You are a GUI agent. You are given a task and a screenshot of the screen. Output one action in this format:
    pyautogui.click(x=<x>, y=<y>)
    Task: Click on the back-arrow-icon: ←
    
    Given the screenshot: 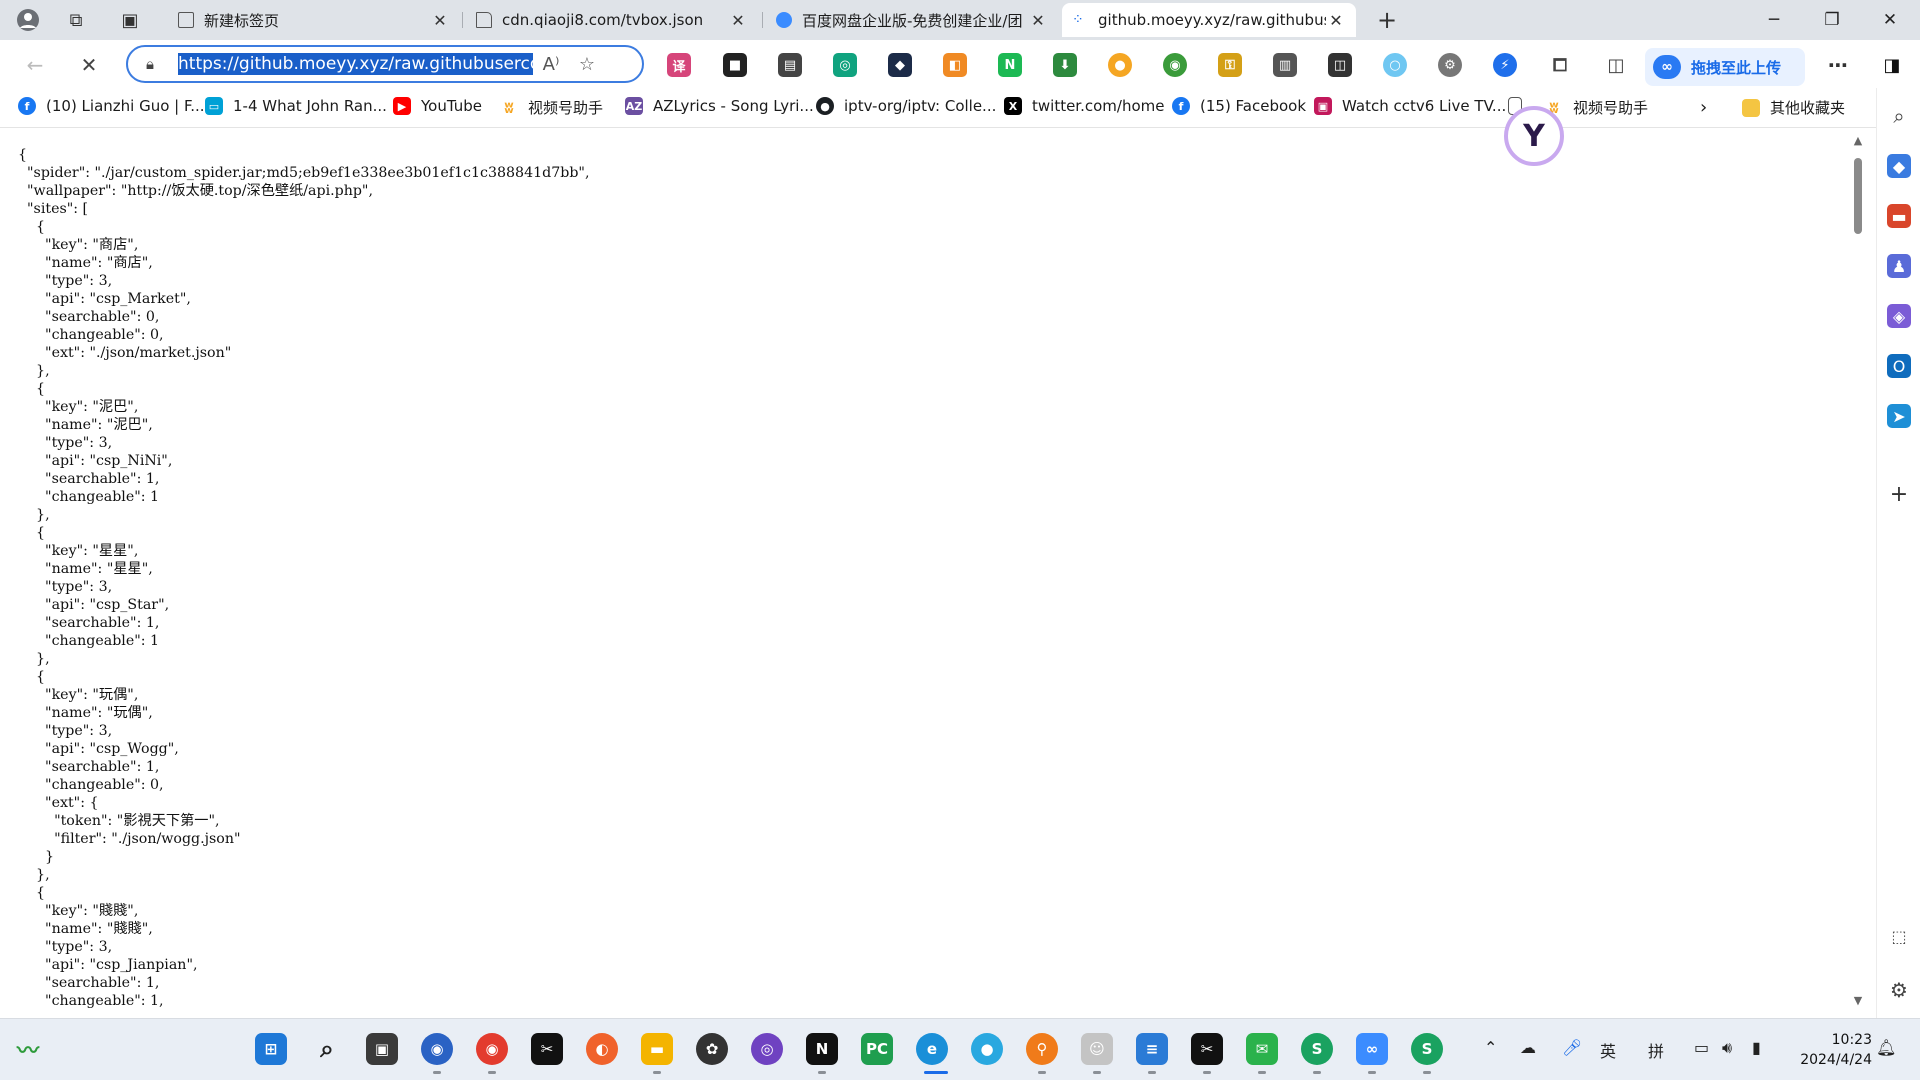 What is the action you would take?
    pyautogui.click(x=35, y=65)
    